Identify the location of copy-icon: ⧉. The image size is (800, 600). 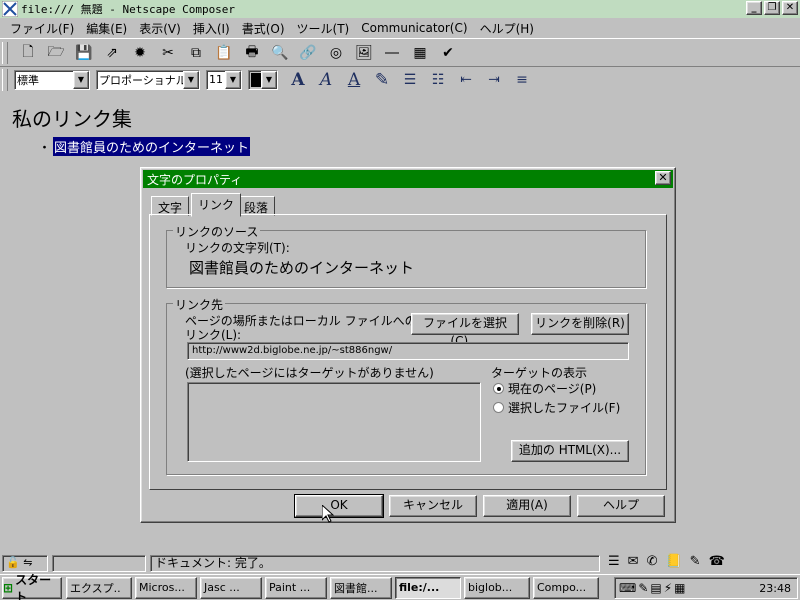
(196, 53).